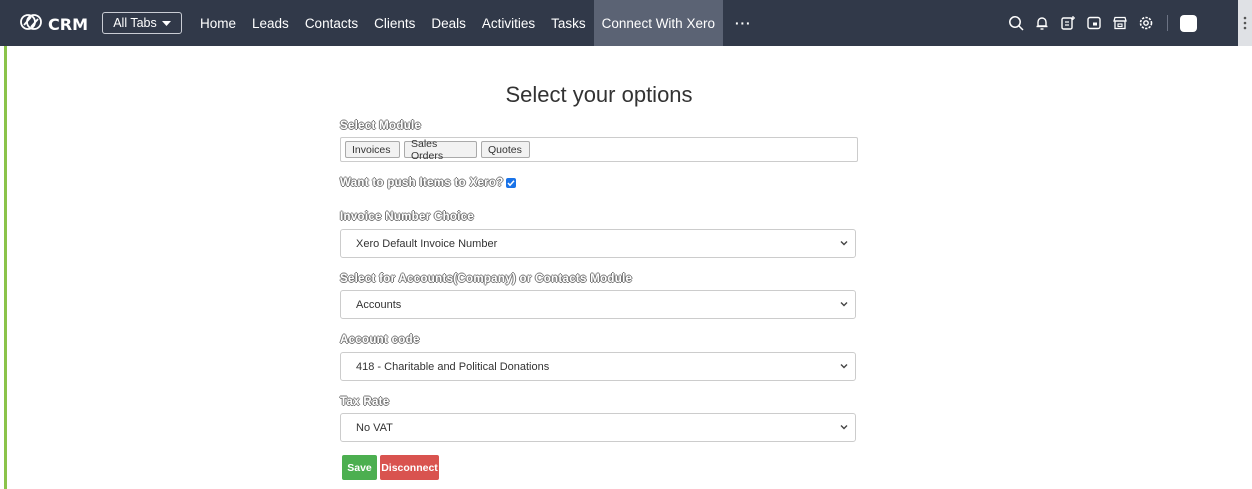 This screenshot has width=1252, height=489. Describe the element at coordinates (409, 467) in the screenshot. I see `disconnect-button: Disconnect` at that location.